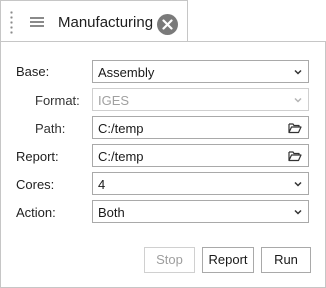 The image size is (326, 288). I want to click on run-button: Run, so click(286, 260).